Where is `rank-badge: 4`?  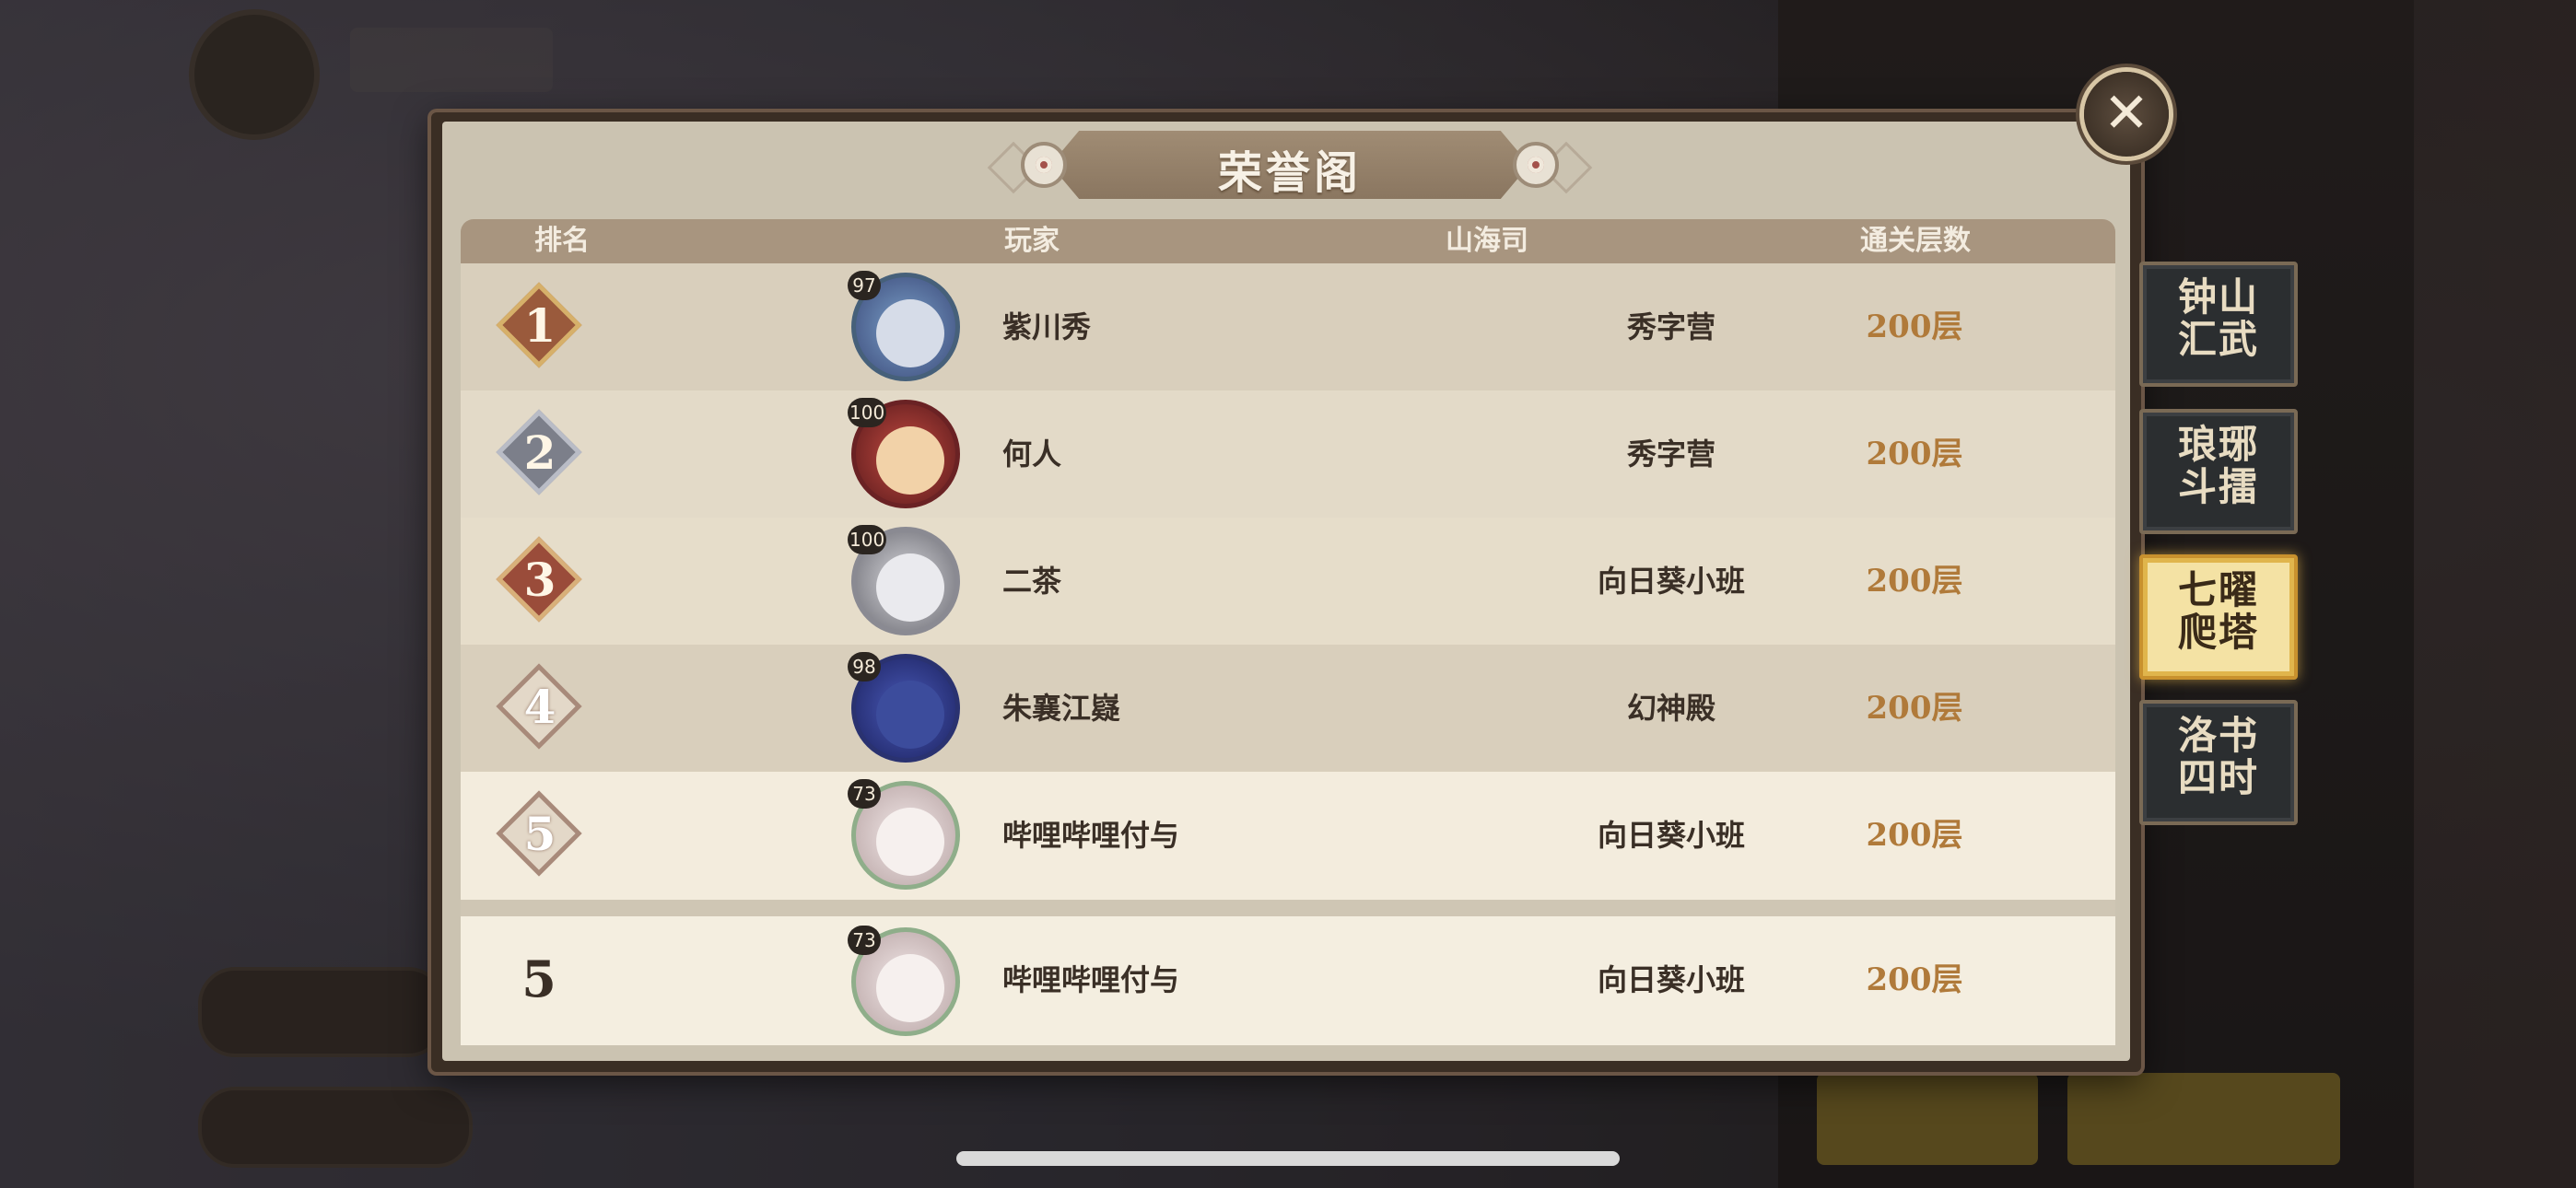
rank-badge: 4 is located at coordinates (540, 707).